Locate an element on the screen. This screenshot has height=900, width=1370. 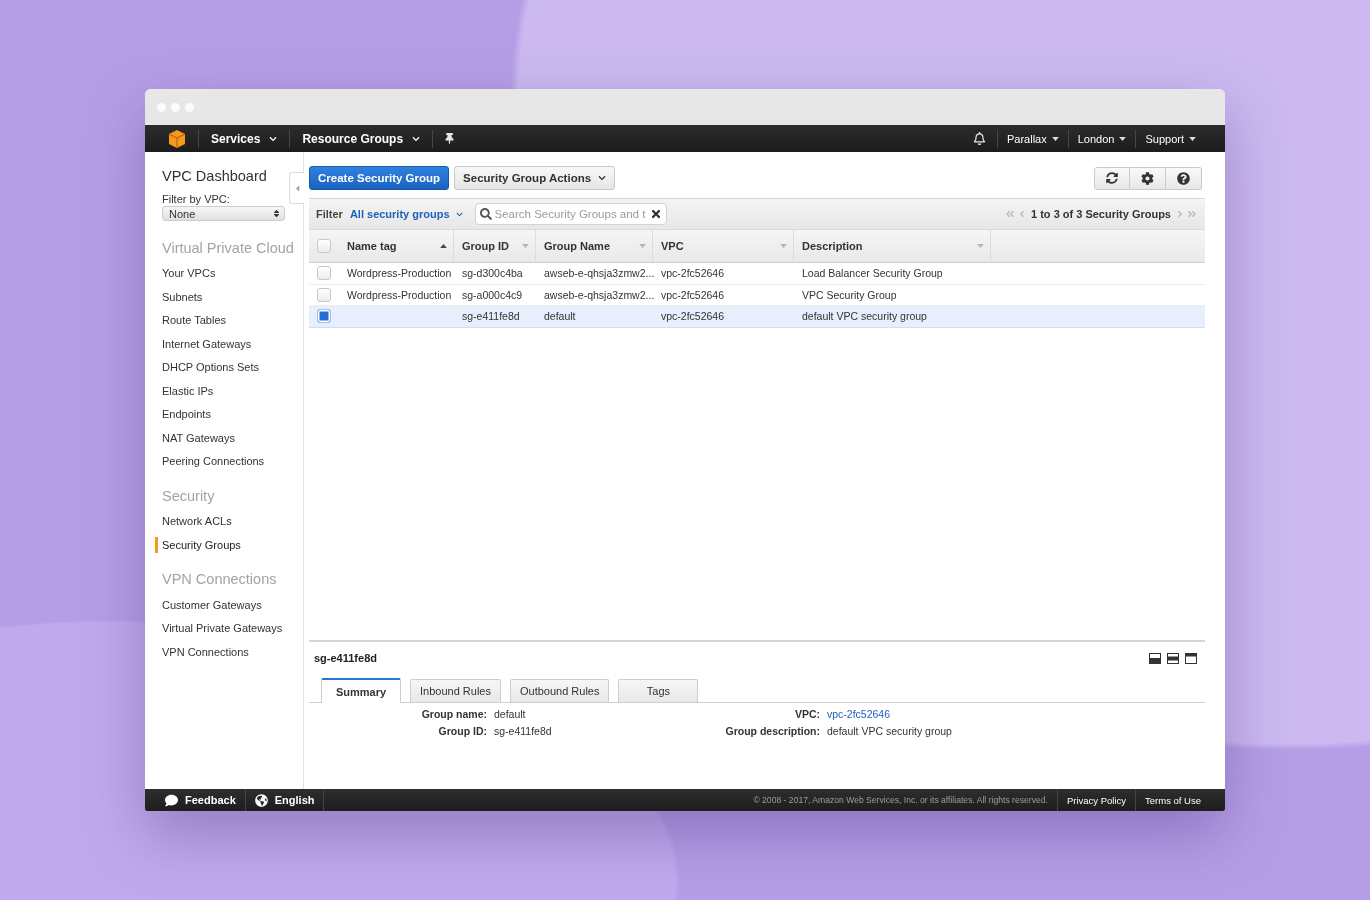
sidebar-item: Customer Gateways is located at coordinates (208, 604).